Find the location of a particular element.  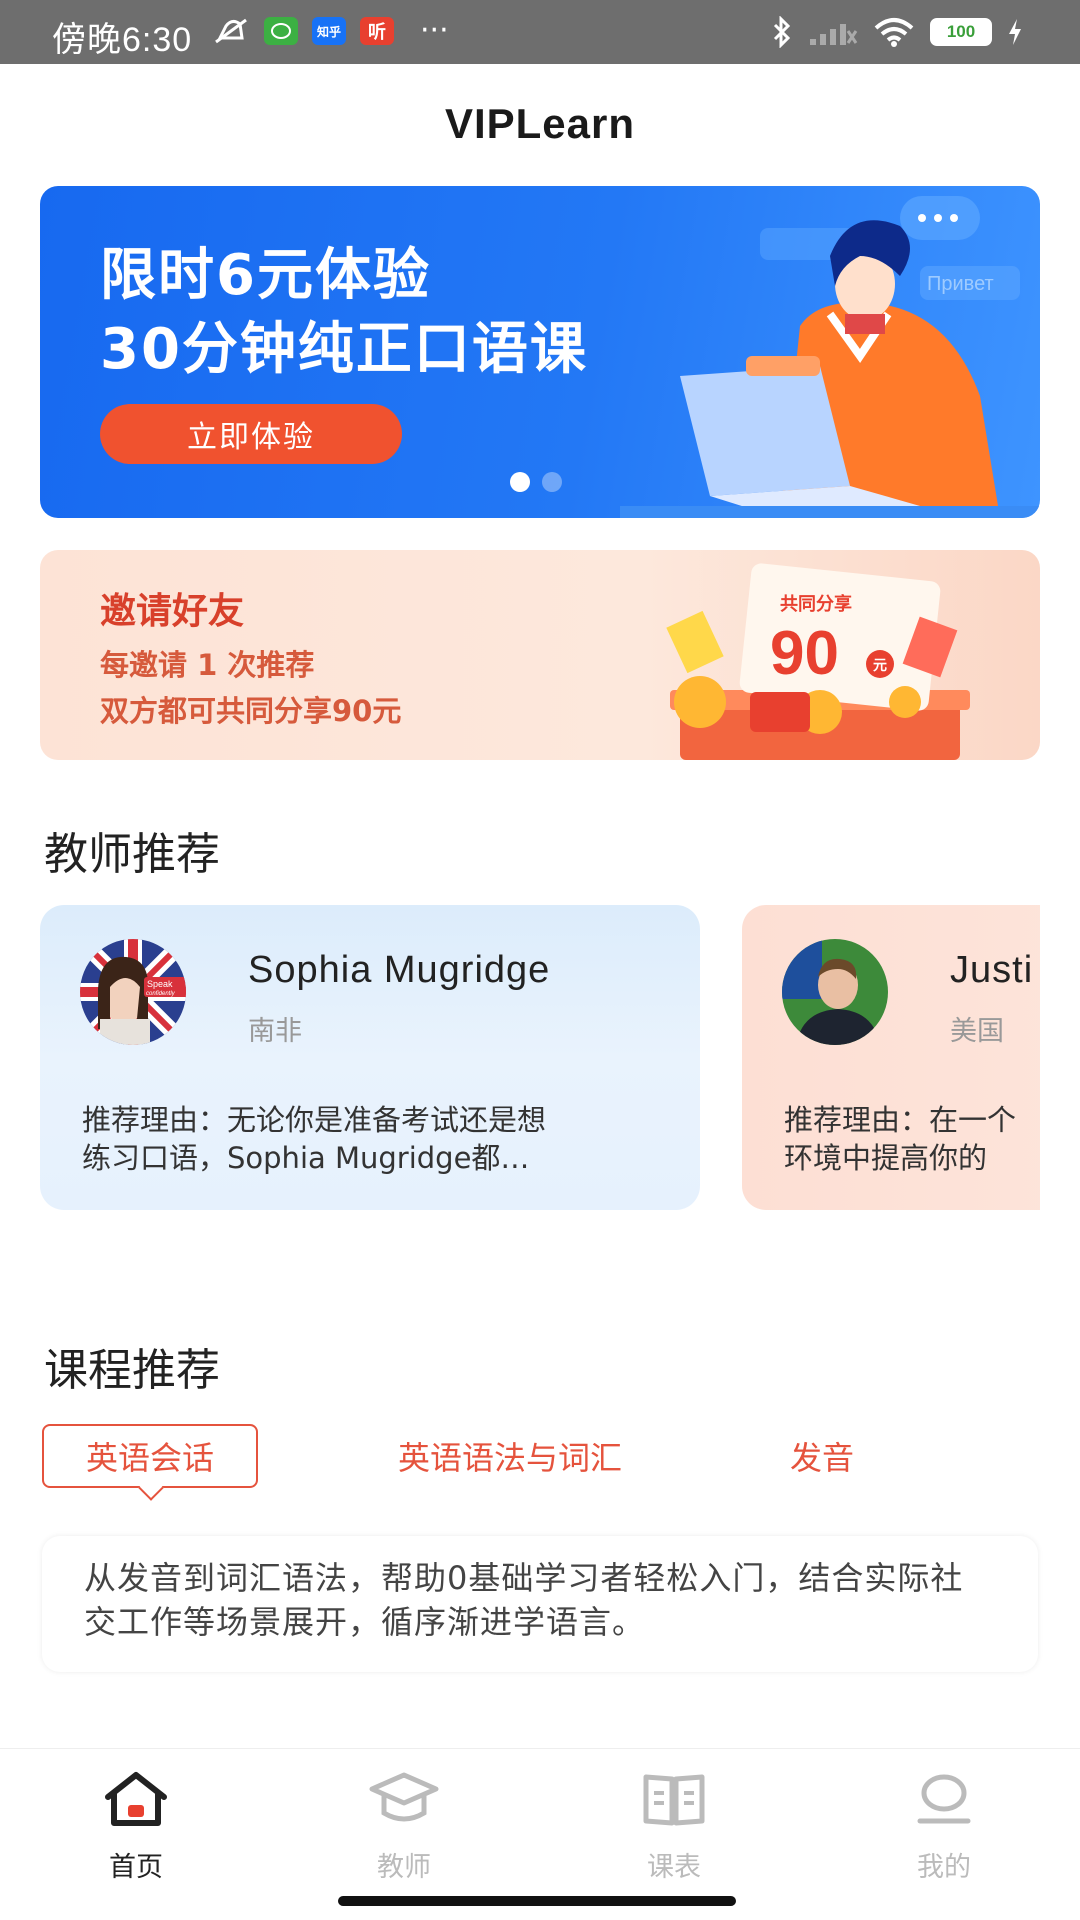

ting-icon-label: 听 is located at coordinates (377, 32).